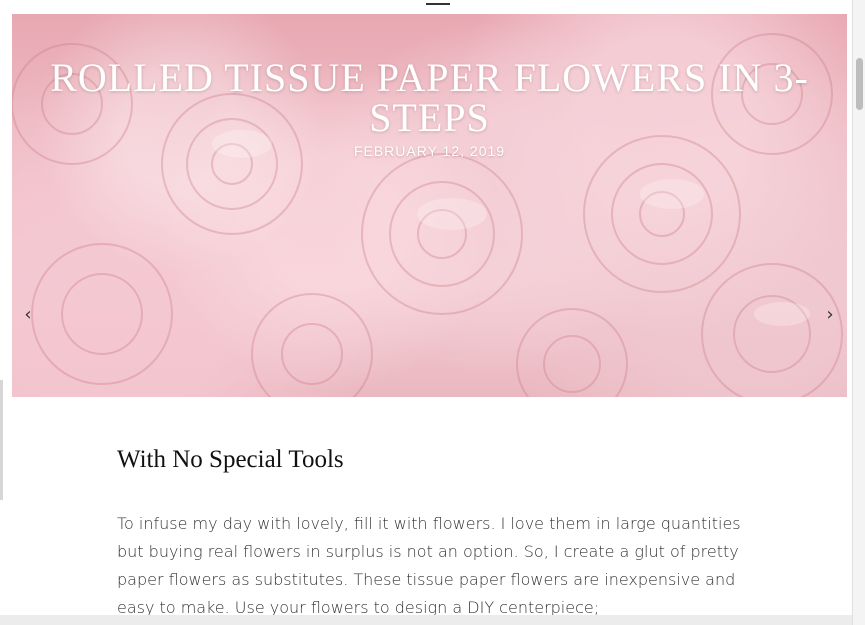 The image size is (865, 625). What do you see at coordinates (429, 97) in the screenshot?
I see `post-title: ROLLED TISSUE PAPER FLOWERS IN 3-STEPS` at bounding box center [429, 97].